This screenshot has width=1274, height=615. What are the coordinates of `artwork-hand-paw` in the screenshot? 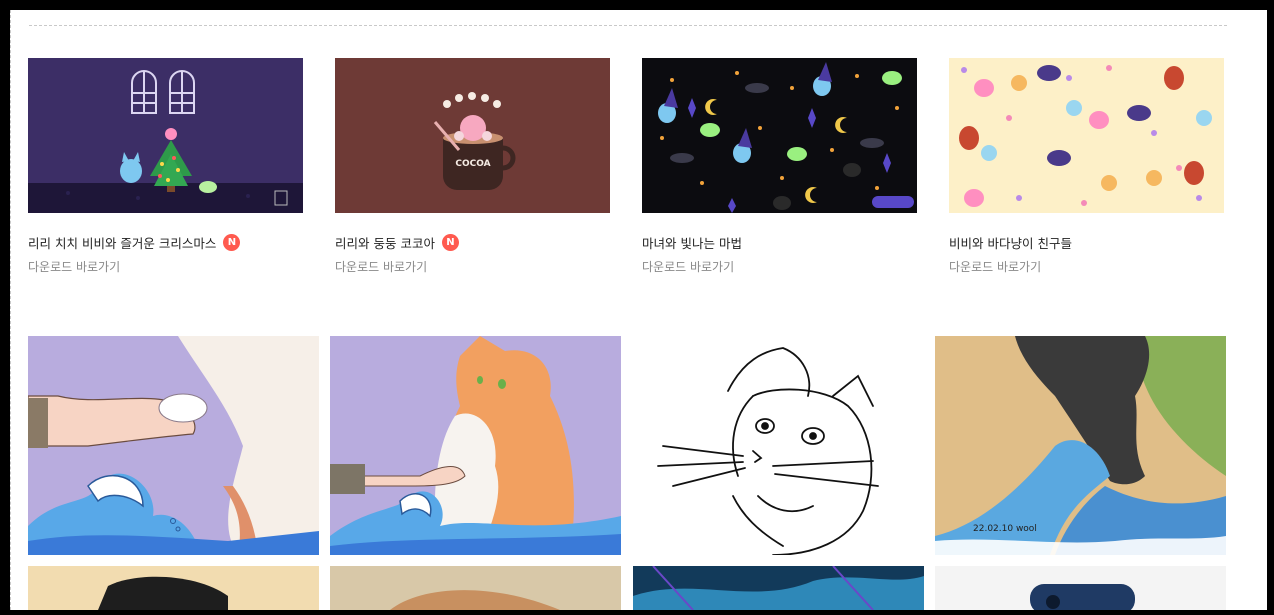 It's located at (173, 445).